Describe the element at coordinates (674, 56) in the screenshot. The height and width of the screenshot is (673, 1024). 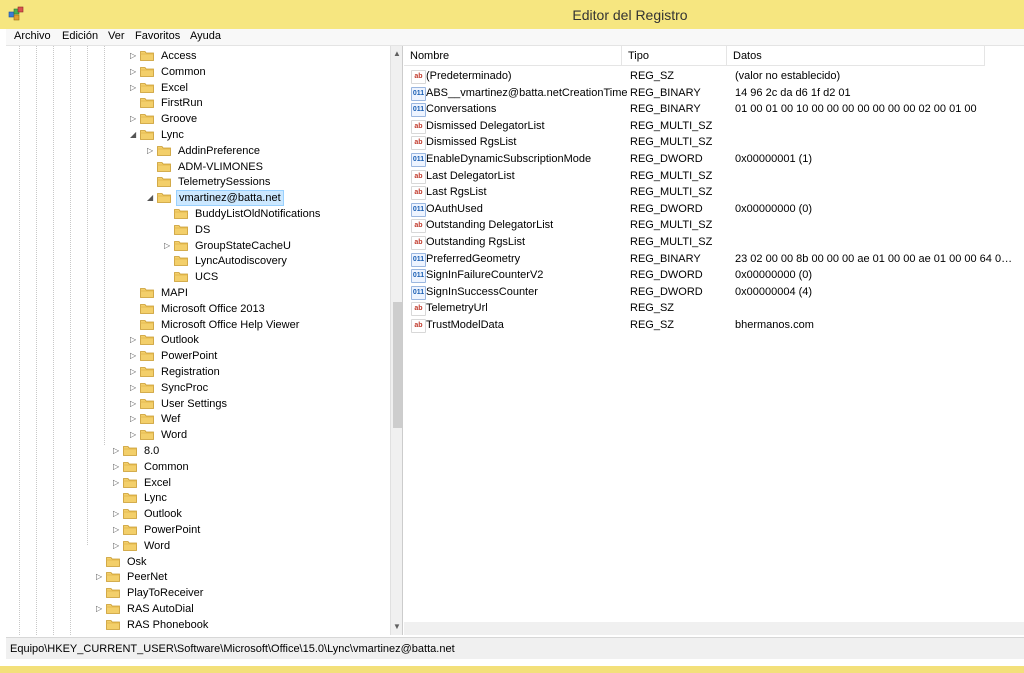
I see `column-header-type: Tipo` at that location.